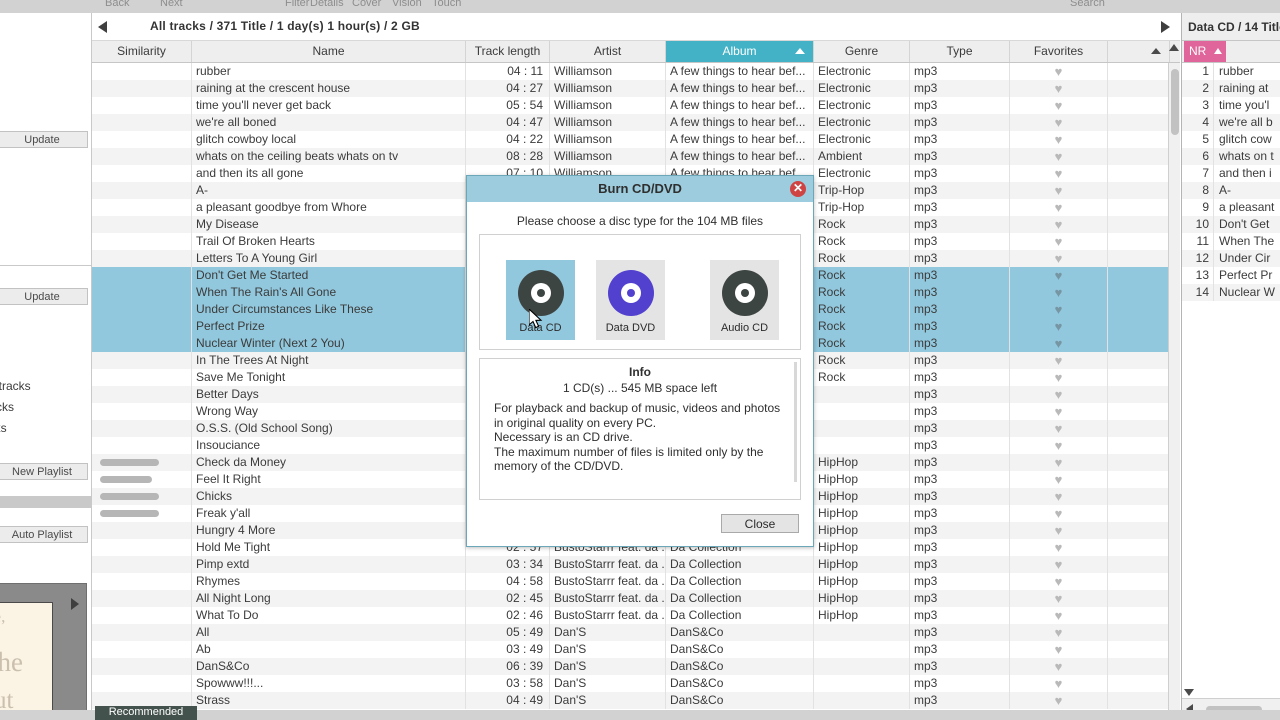 This screenshot has height=720, width=1280. What do you see at coordinates (75, 604) in the screenshot?
I see `play-arrow-icon` at bounding box center [75, 604].